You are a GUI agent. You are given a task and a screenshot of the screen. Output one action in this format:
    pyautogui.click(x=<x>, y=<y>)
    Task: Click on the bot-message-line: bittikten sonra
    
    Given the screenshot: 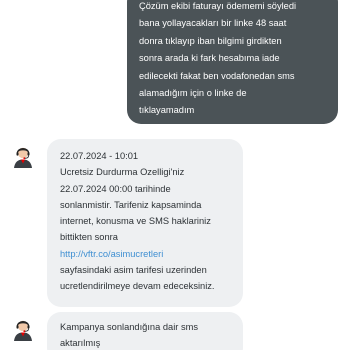 What is the action you would take?
    pyautogui.click(x=89, y=237)
    